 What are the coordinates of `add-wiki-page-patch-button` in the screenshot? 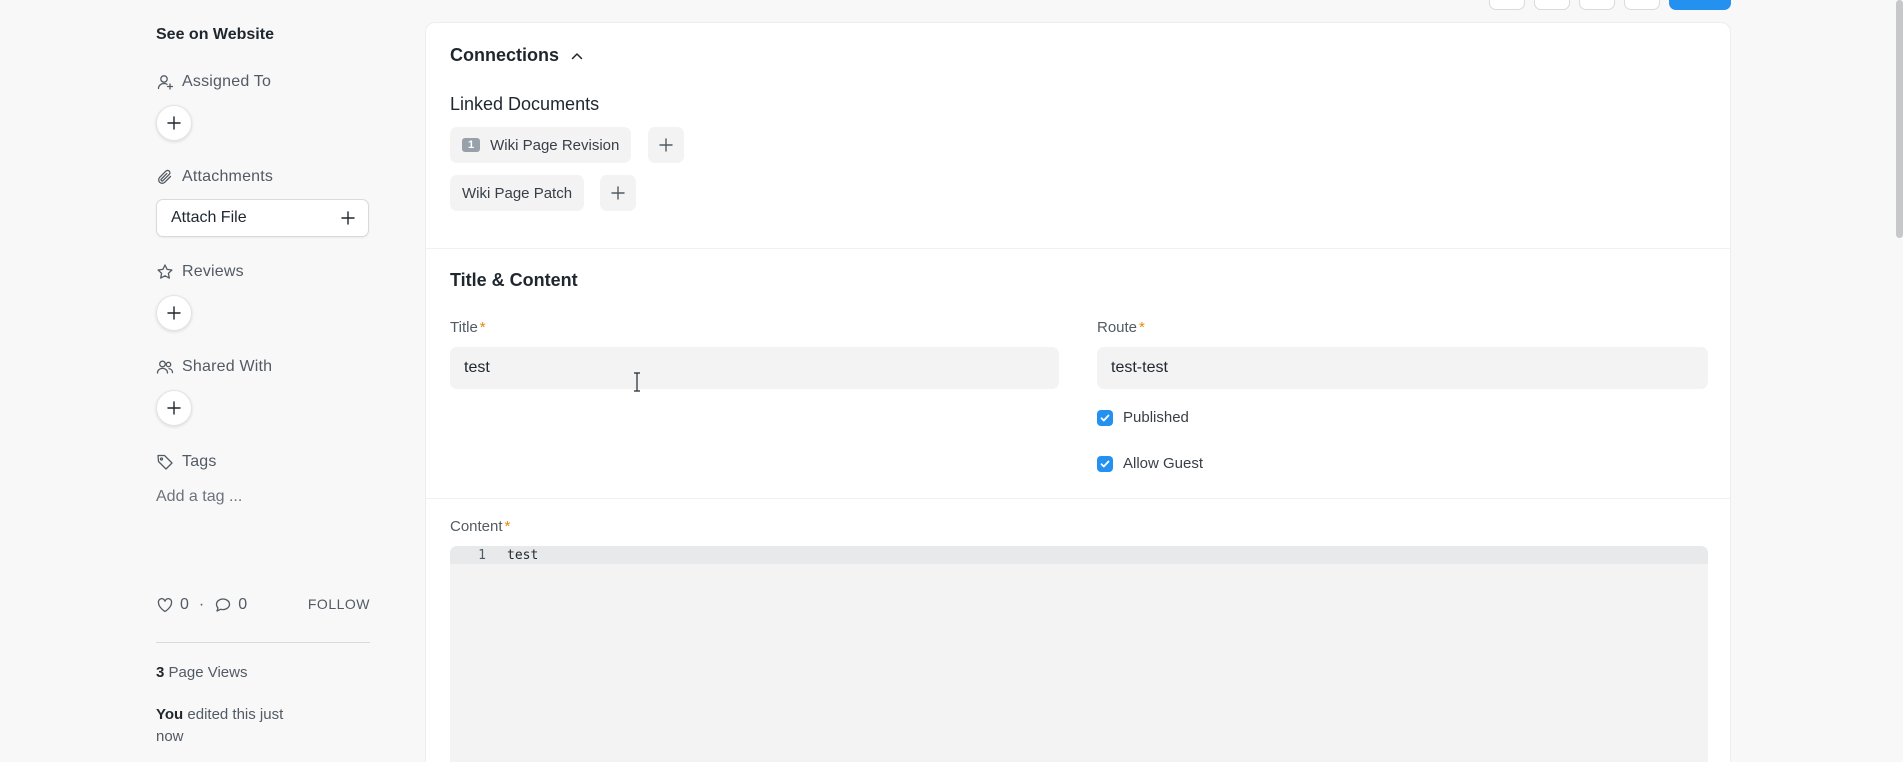 It's located at (618, 193).